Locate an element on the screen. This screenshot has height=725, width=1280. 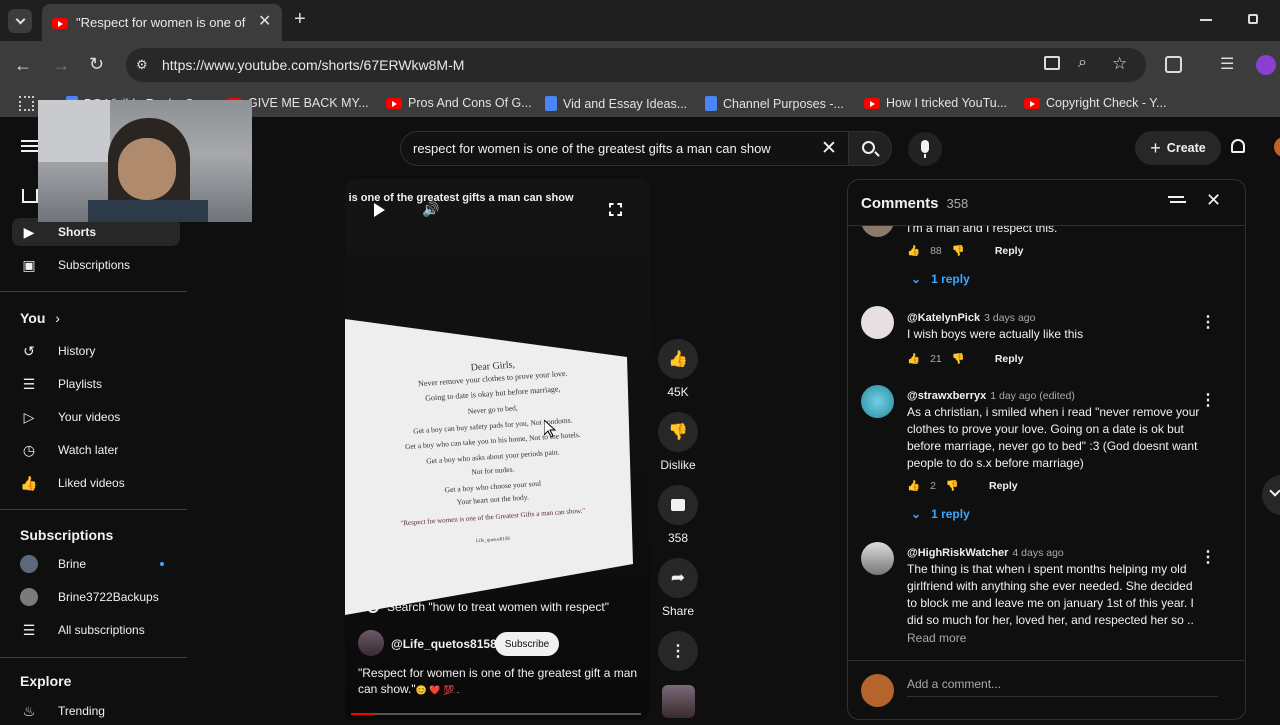
install-app-icon is located at coordinates (1052, 63).